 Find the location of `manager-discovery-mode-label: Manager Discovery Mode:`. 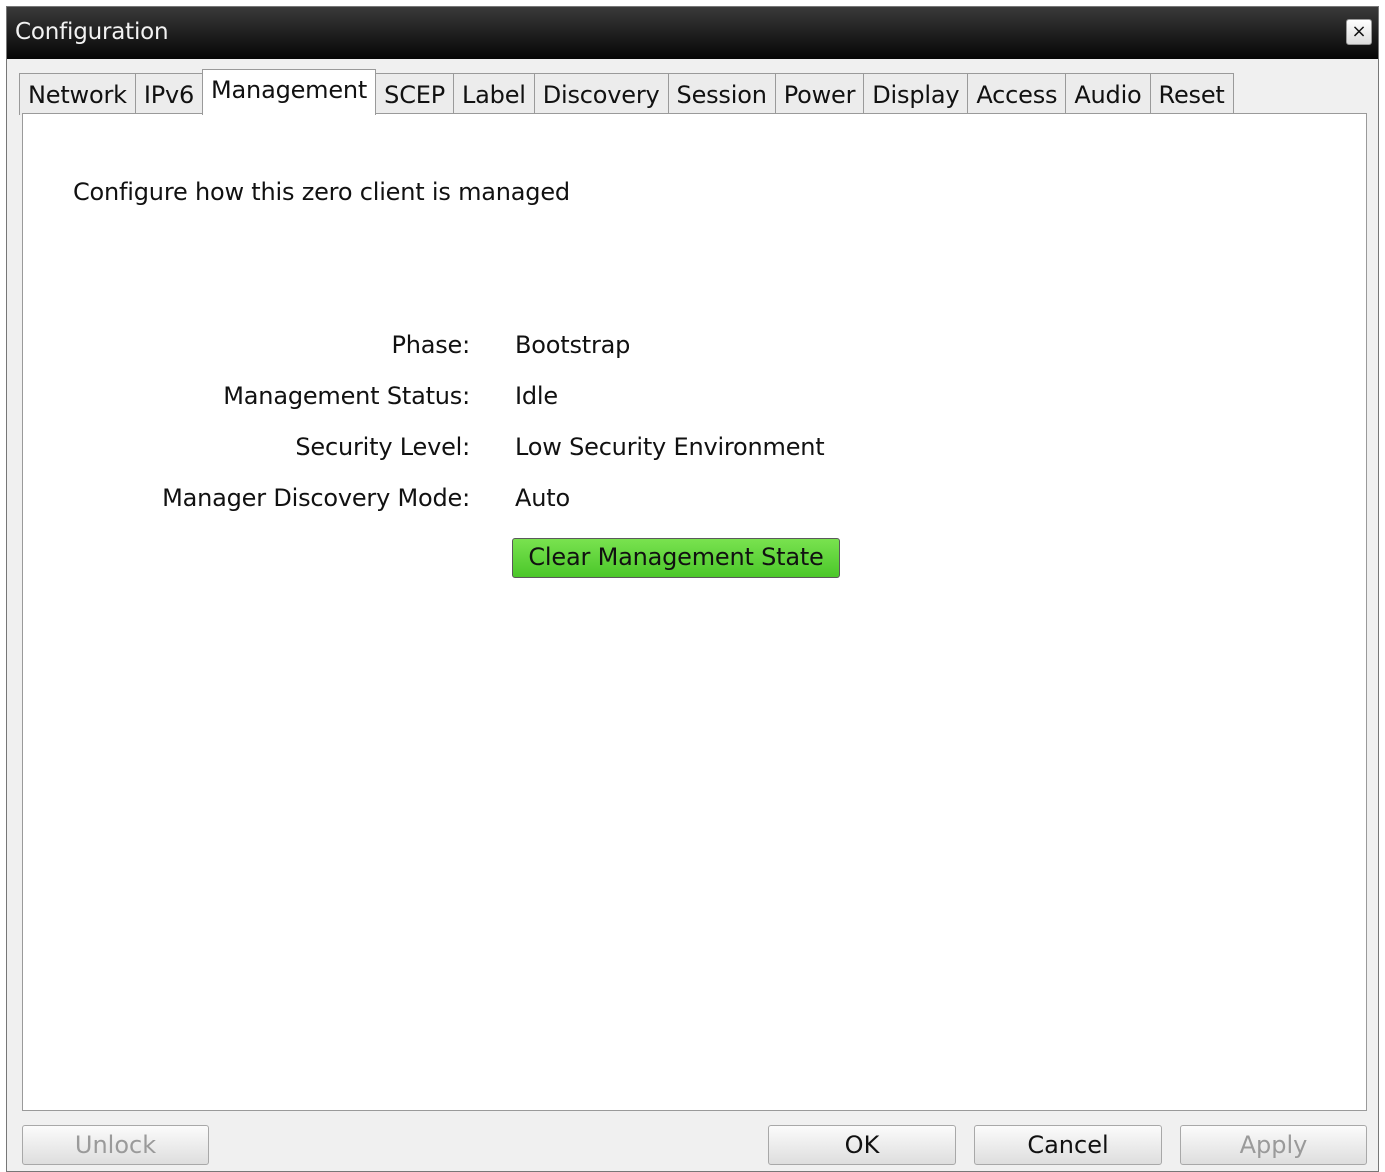

manager-discovery-mode-label: Manager Discovery Mode: is located at coordinates (316, 498).